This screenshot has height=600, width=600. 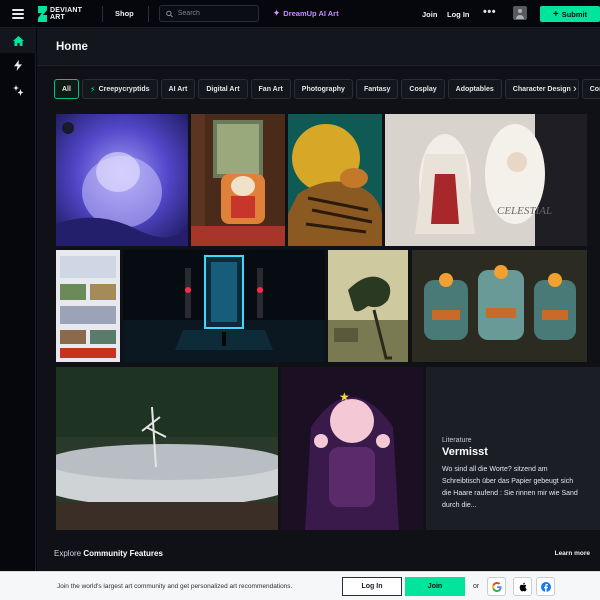 I want to click on dreamup-label: DreamUp AI Art, so click(x=311, y=13).